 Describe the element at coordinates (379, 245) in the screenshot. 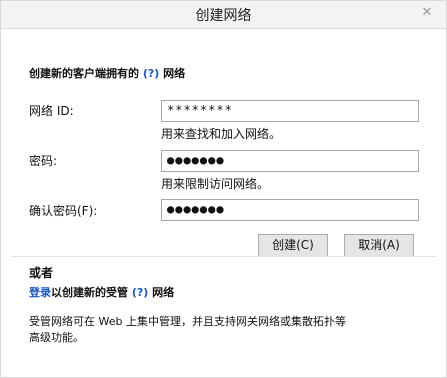

I see `cancel-button: 取消(A)` at that location.